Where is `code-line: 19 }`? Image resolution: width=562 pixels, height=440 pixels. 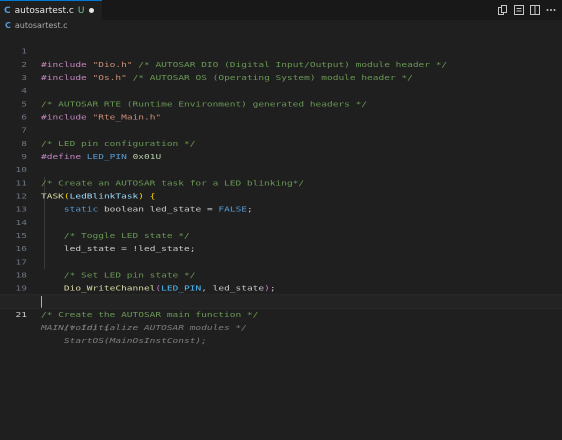
code-line: 19 } is located at coordinates (281, 287).